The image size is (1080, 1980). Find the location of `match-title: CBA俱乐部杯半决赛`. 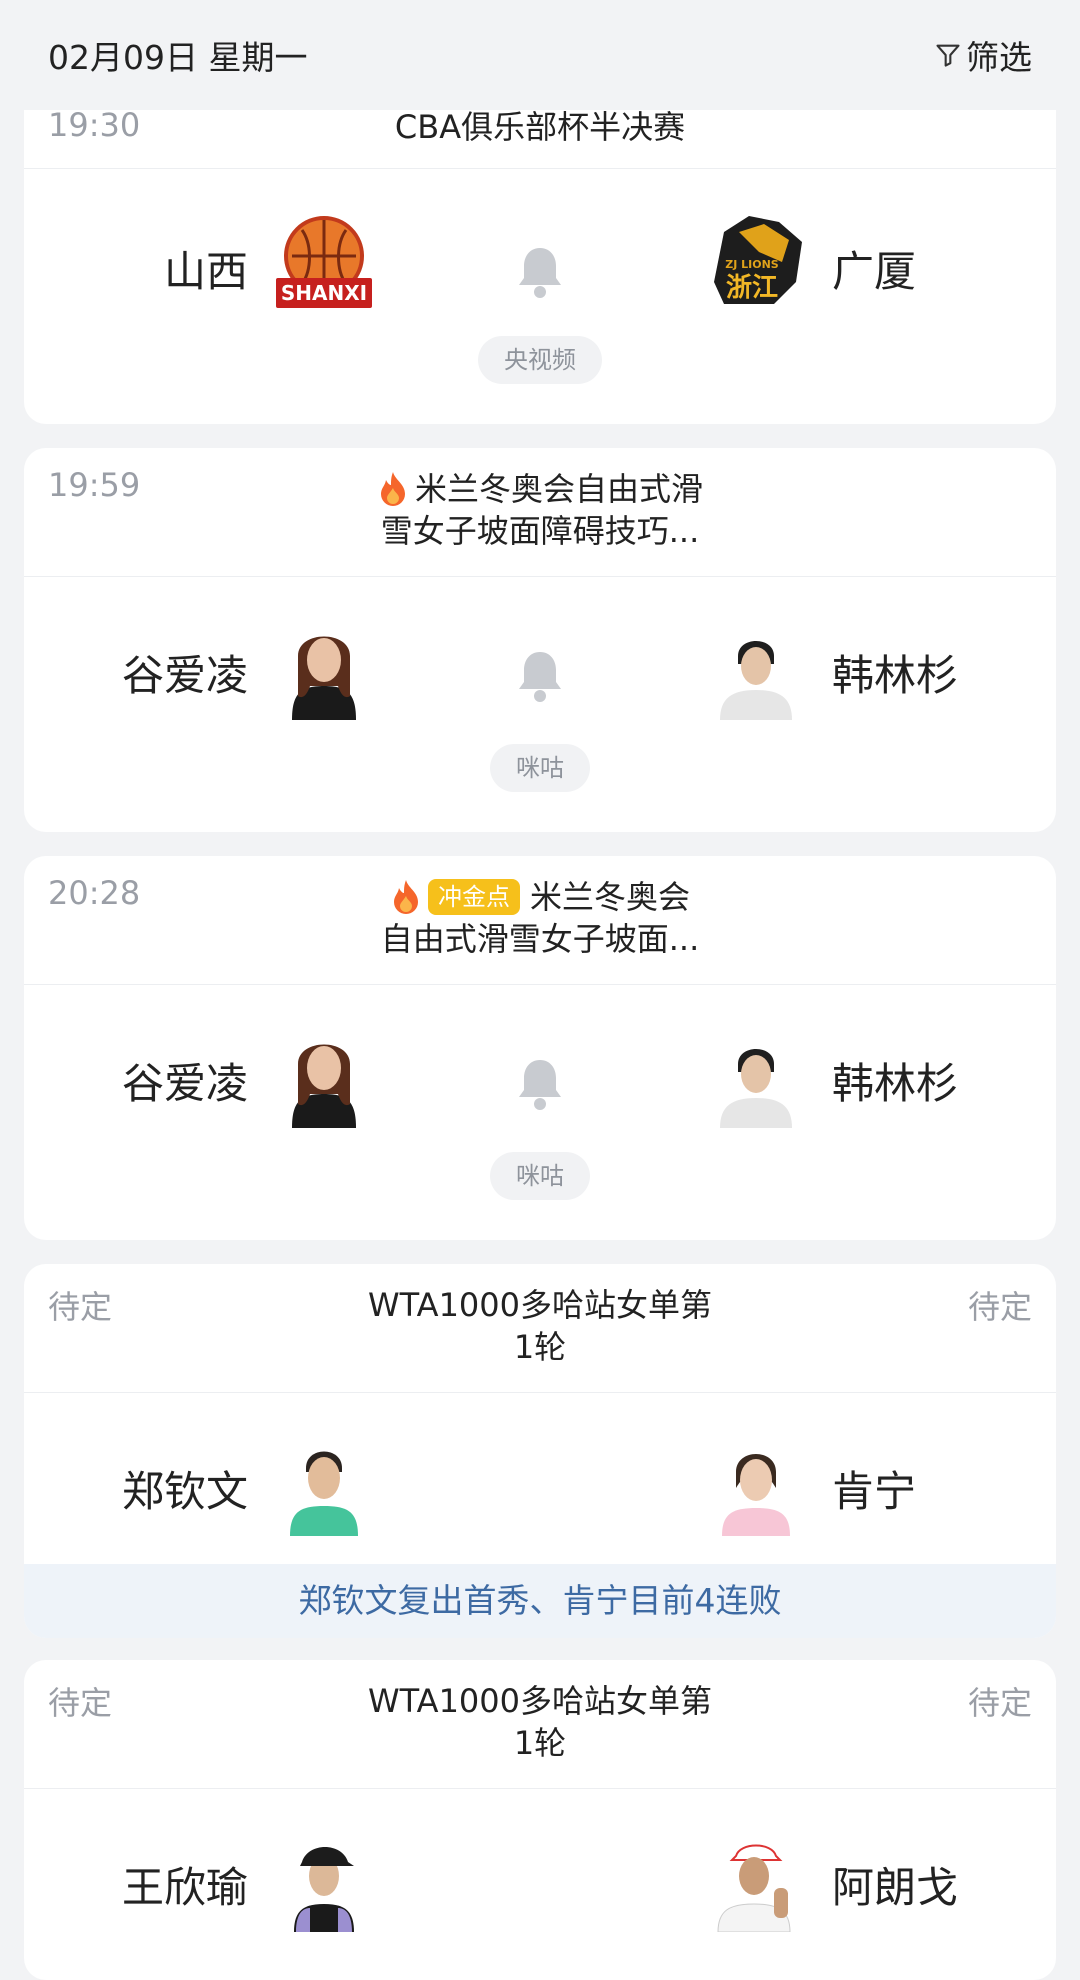

match-title: CBA俱乐部杯半决赛 is located at coordinates (540, 127).